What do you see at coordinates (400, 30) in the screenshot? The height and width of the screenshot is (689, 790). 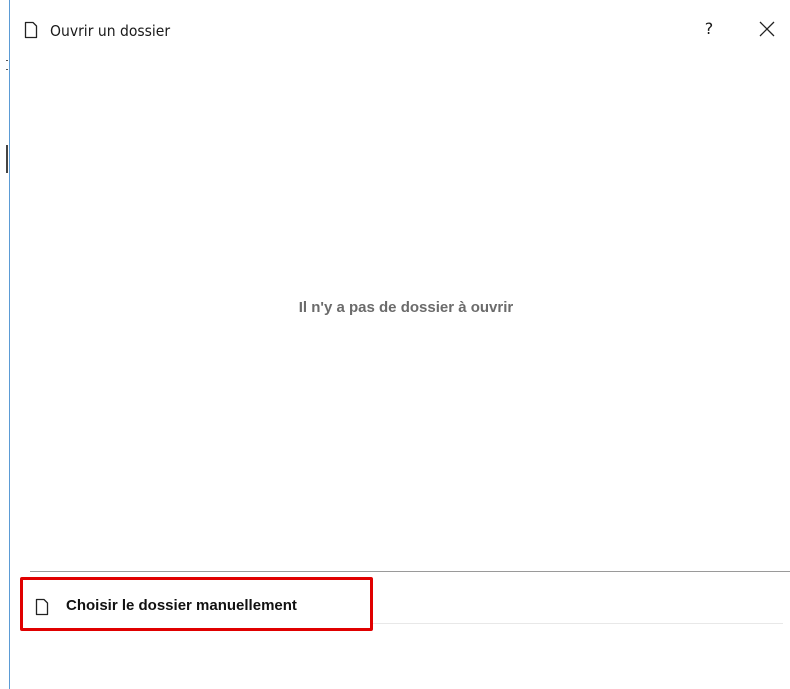 I see `title-bar: Ouvrir un dossier ?` at bounding box center [400, 30].